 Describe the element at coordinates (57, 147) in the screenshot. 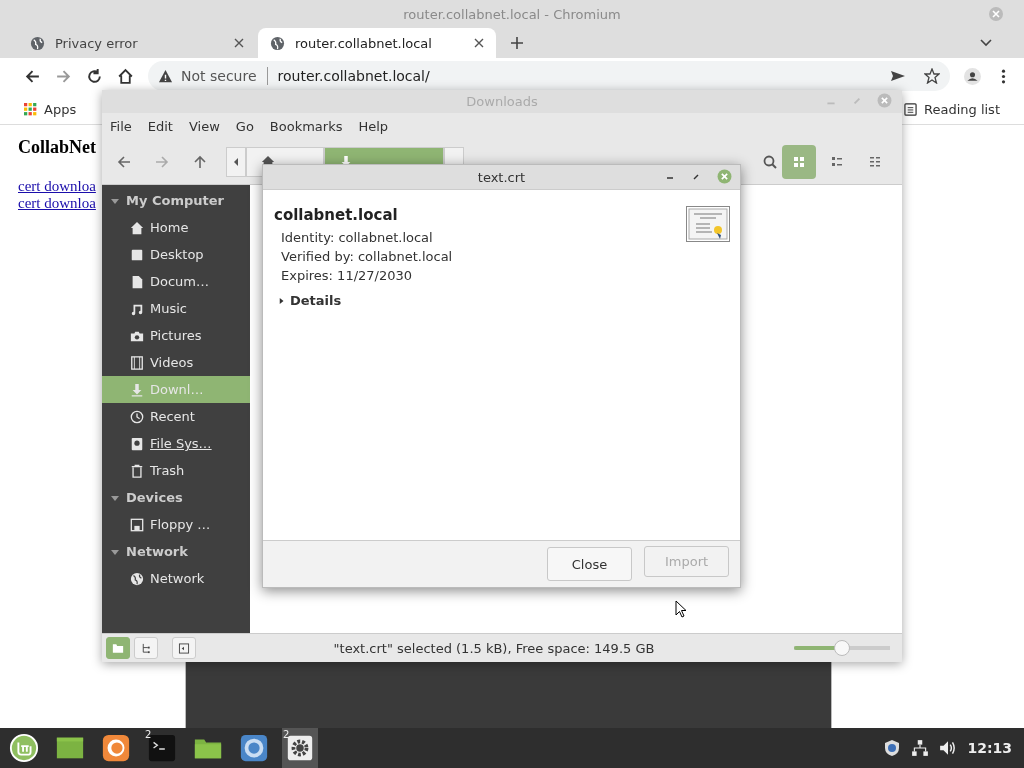

I see `page-heading: CollabNet` at that location.